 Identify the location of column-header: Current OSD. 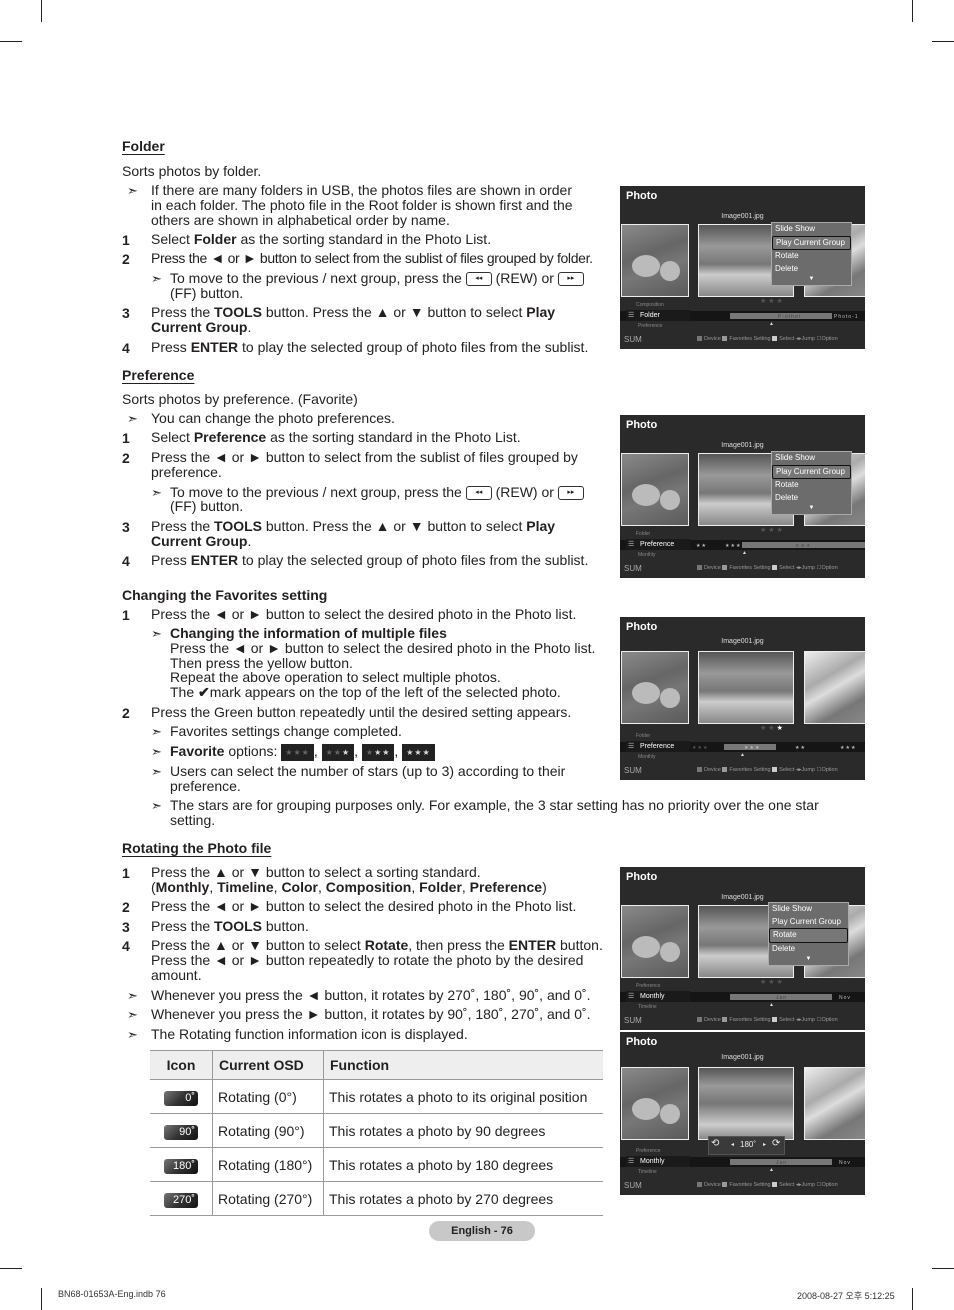
(268, 1065).